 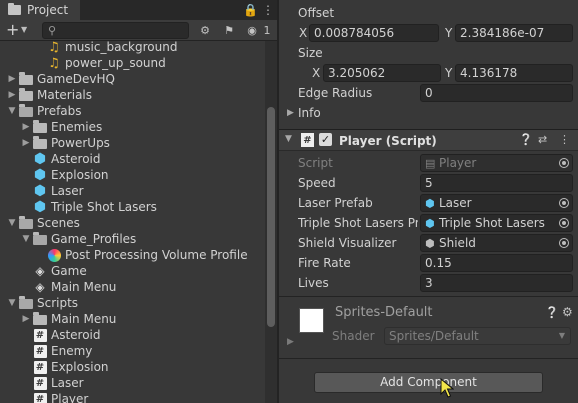 I want to click on tree-item: ⬢ Asteroid, so click(x=132, y=159).